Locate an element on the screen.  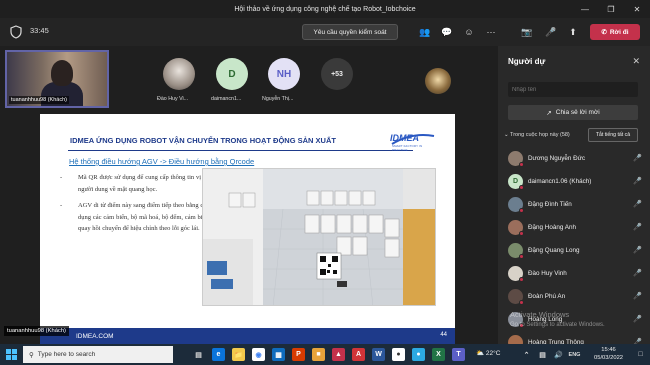
participant-row: Đặng Đình Tiến 🎤 is located at coordinates (574, 205).